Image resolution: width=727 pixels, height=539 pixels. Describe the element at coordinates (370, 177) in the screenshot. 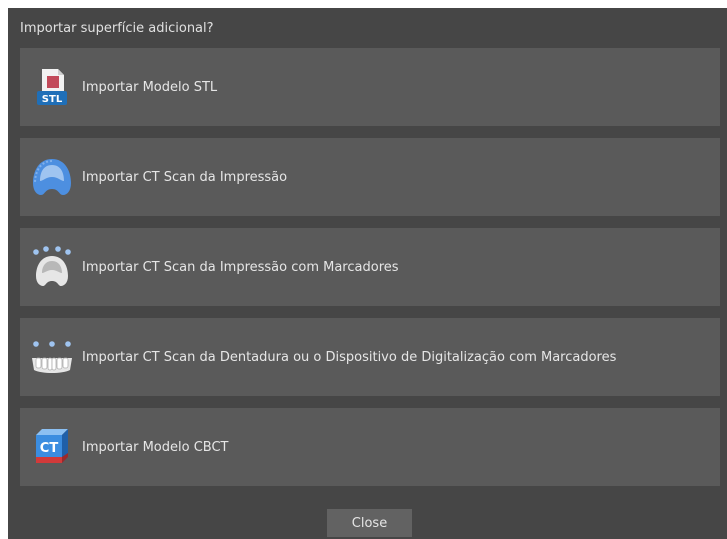

I see `import-impression-ct-button: Importar CT Scan da Impressão` at that location.